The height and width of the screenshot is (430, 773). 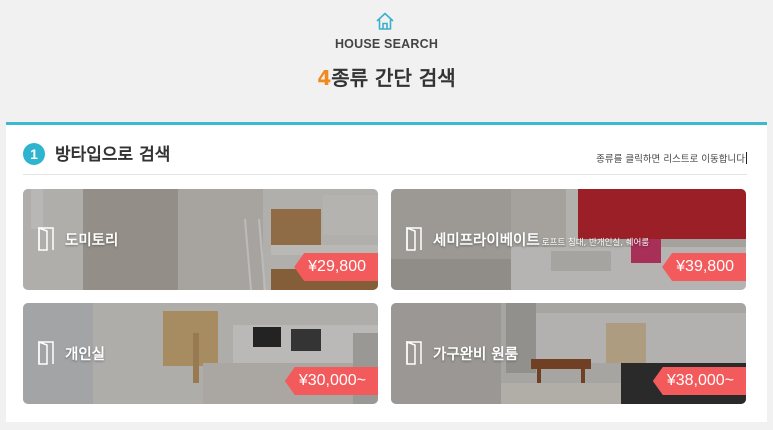 I want to click on title-text: 종류 간단 검색, so click(x=393, y=78).